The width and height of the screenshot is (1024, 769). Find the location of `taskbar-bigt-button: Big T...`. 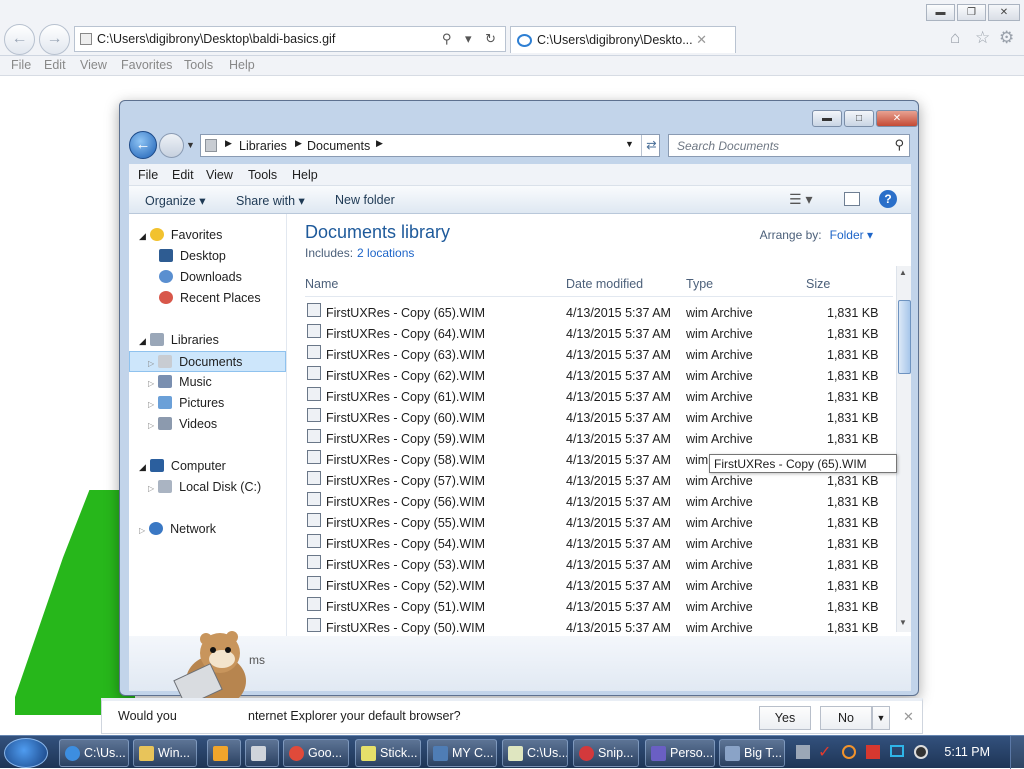

taskbar-bigt-button: Big T... is located at coordinates (752, 753).